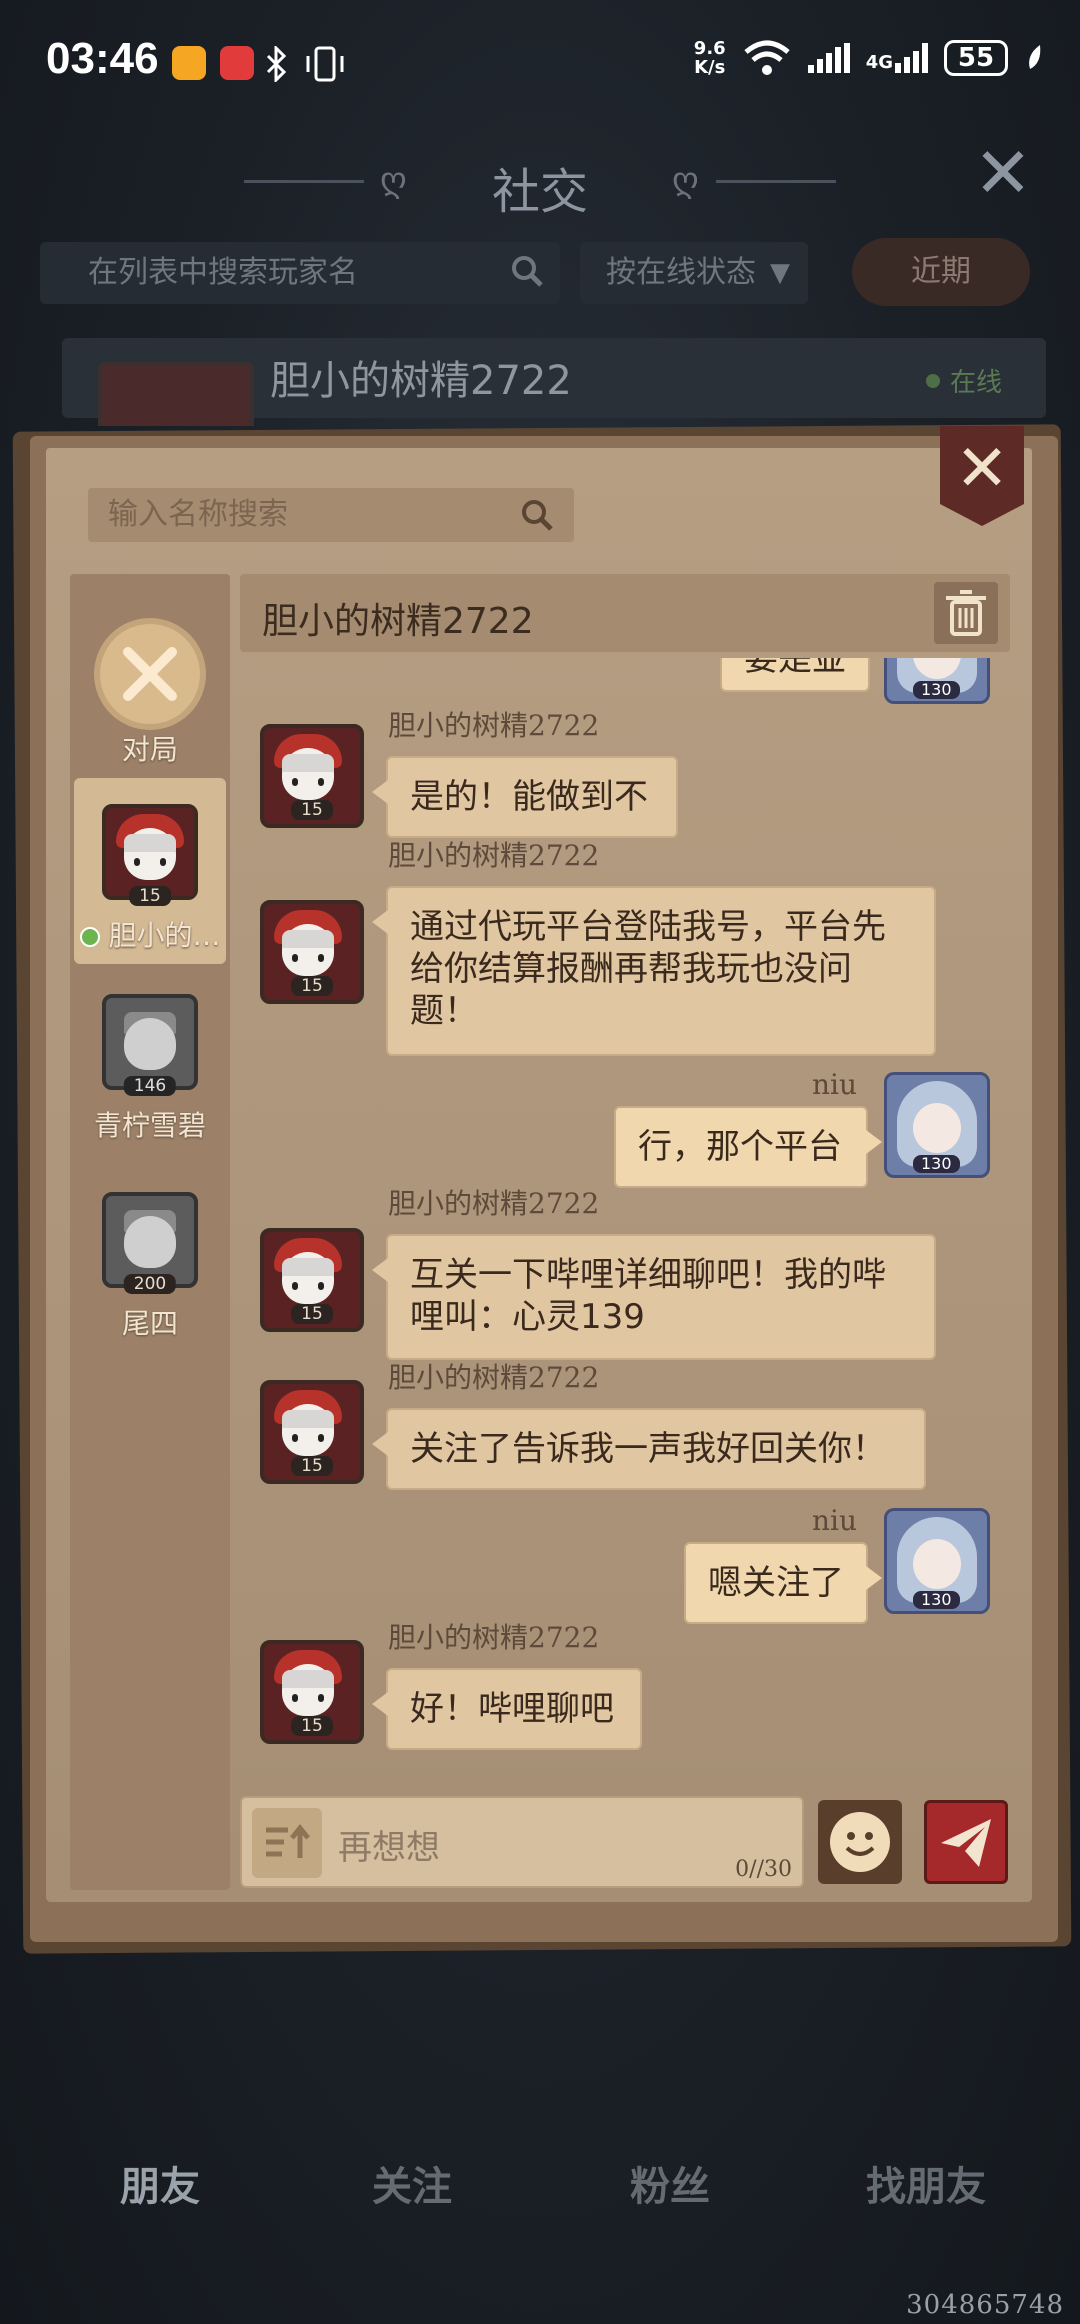 The width and height of the screenshot is (1080, 2324). Describe the element at coordinates (421, 381) in the screenshot. I see `friend-name: 胆小的树精2722` at that location.